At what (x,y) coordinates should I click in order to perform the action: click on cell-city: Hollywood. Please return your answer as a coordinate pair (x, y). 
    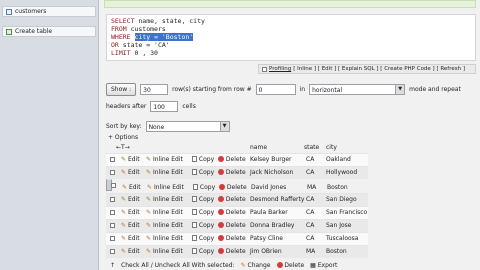
    Looking at the image, I should click on (341, 172).